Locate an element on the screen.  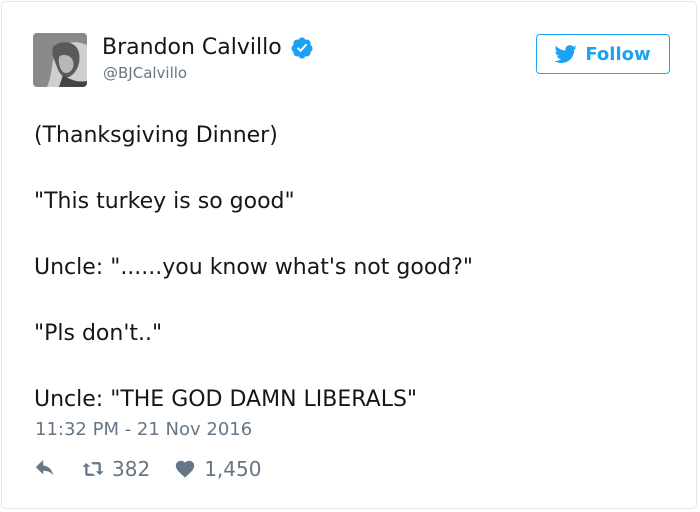
reply-button is located at coordinates (45, 469).